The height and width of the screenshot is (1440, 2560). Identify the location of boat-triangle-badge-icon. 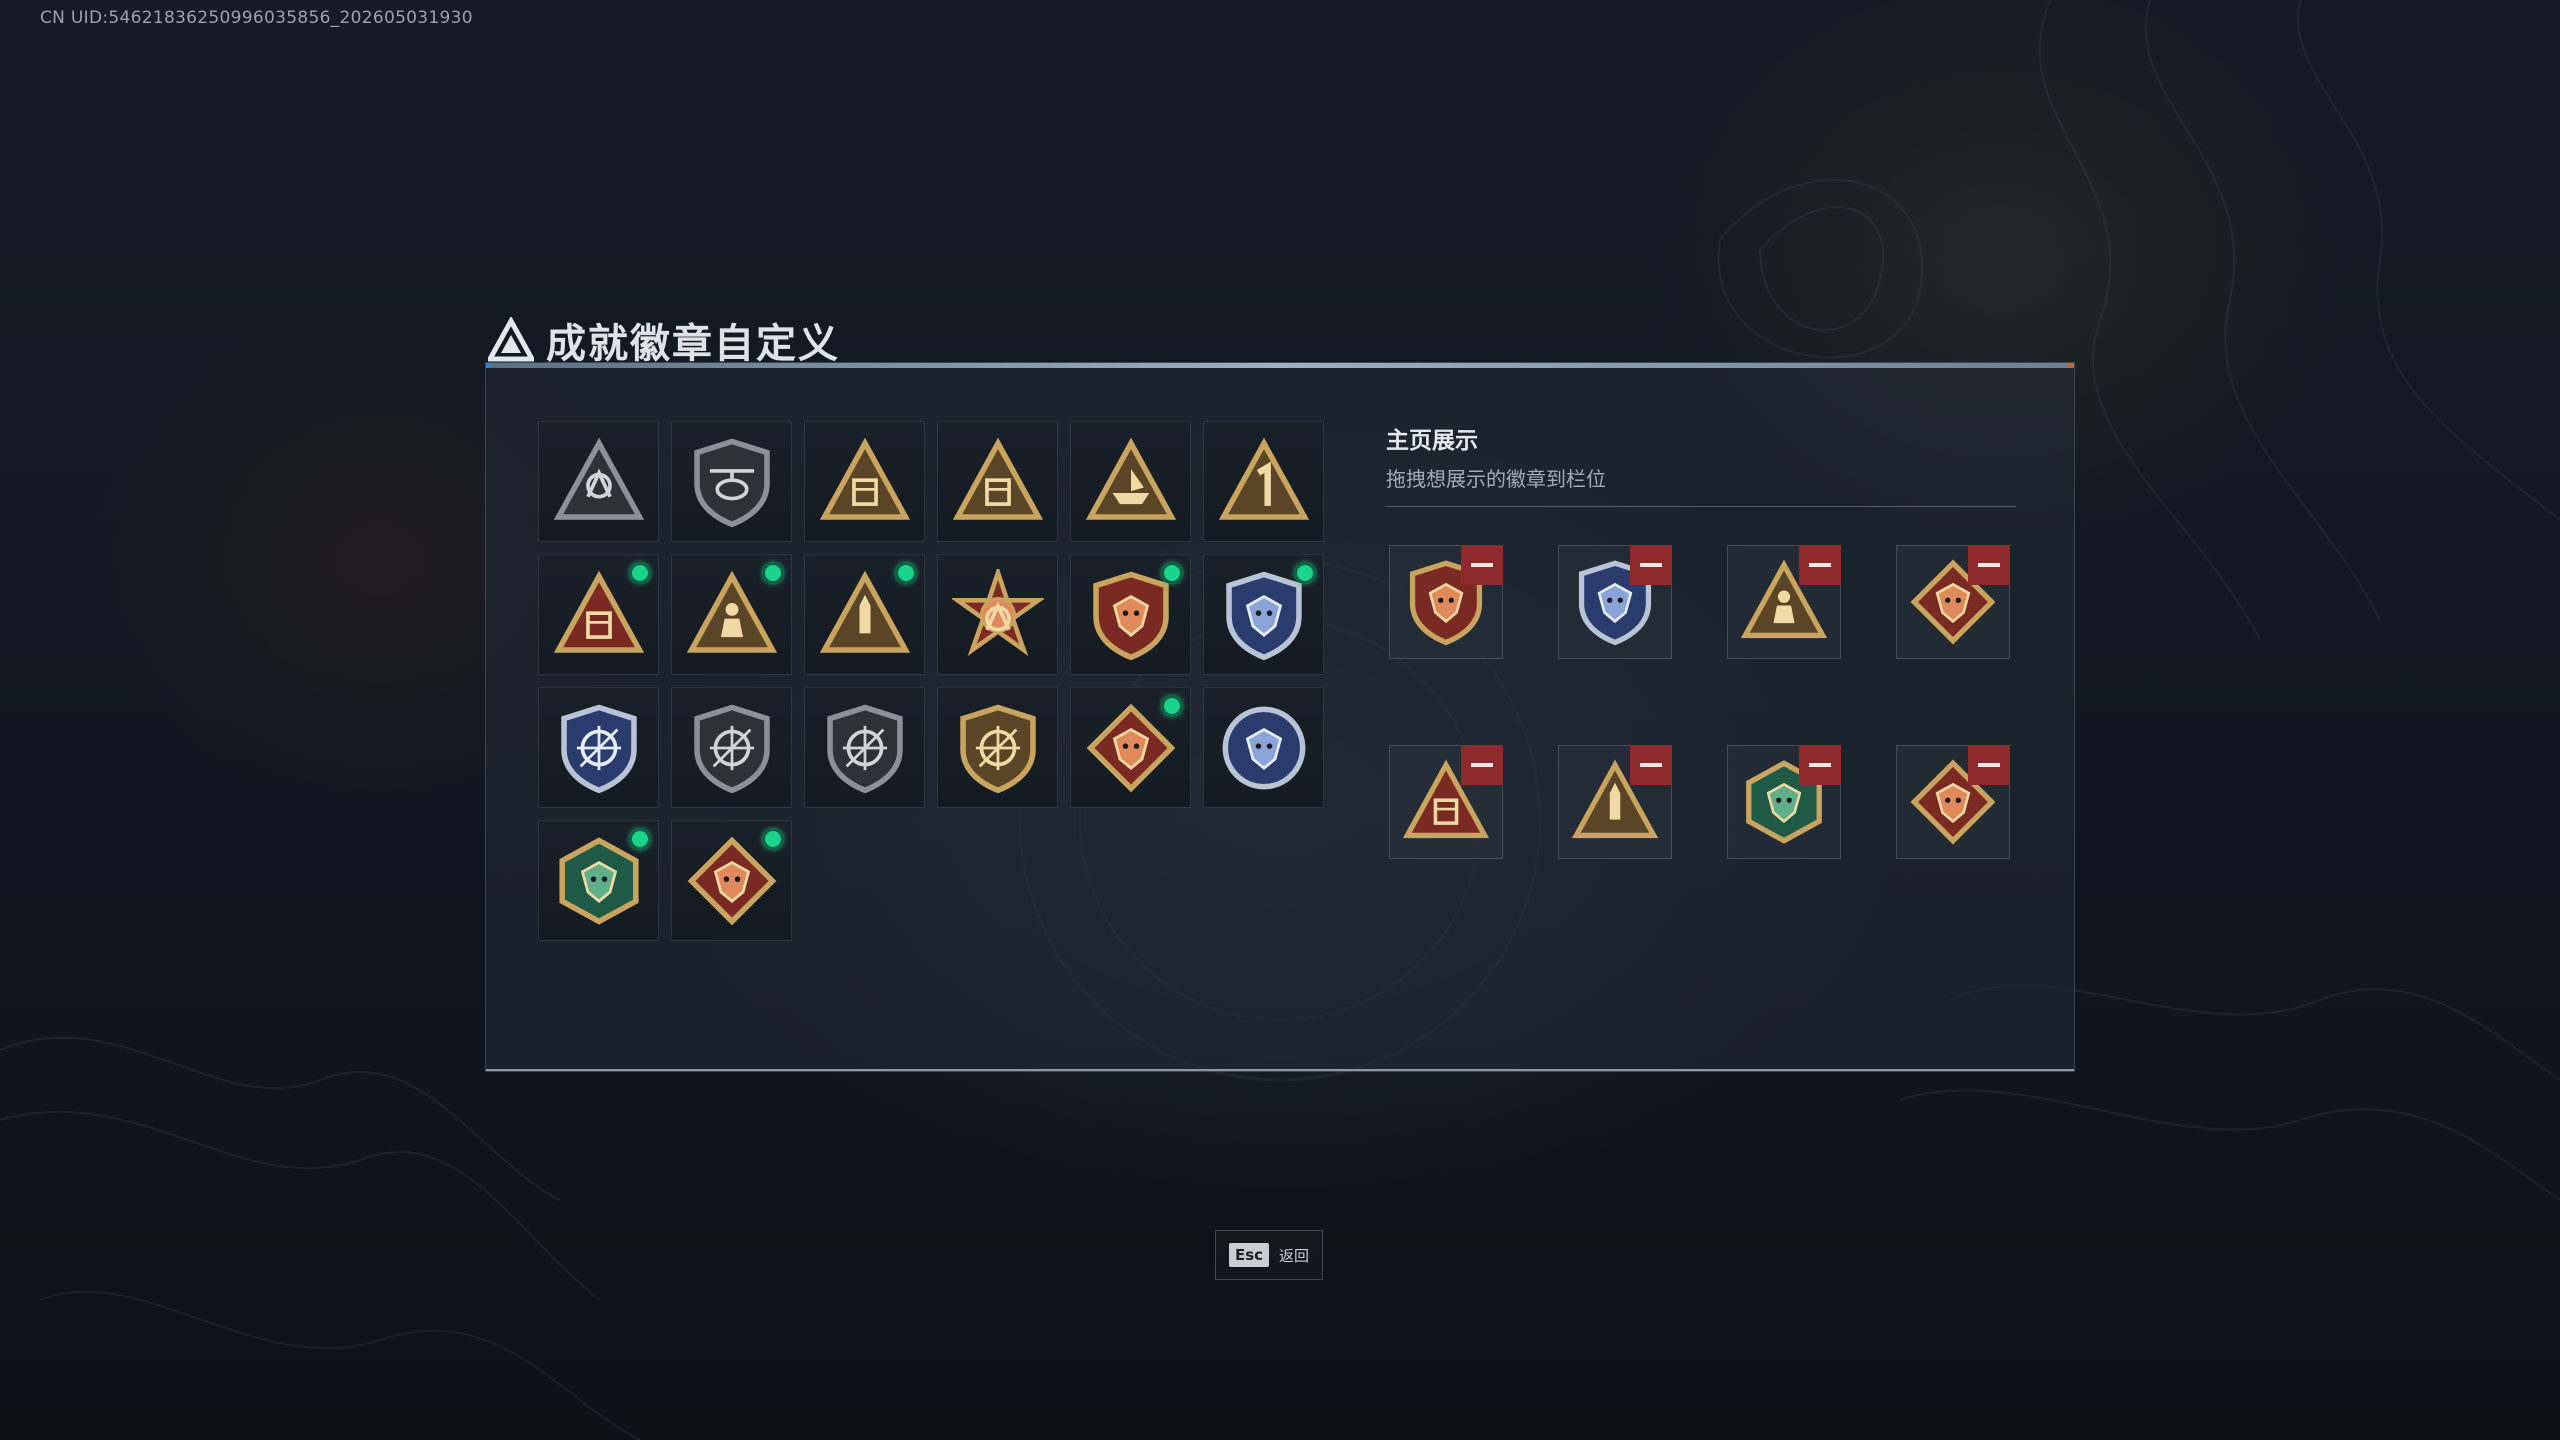
(1130, 478).